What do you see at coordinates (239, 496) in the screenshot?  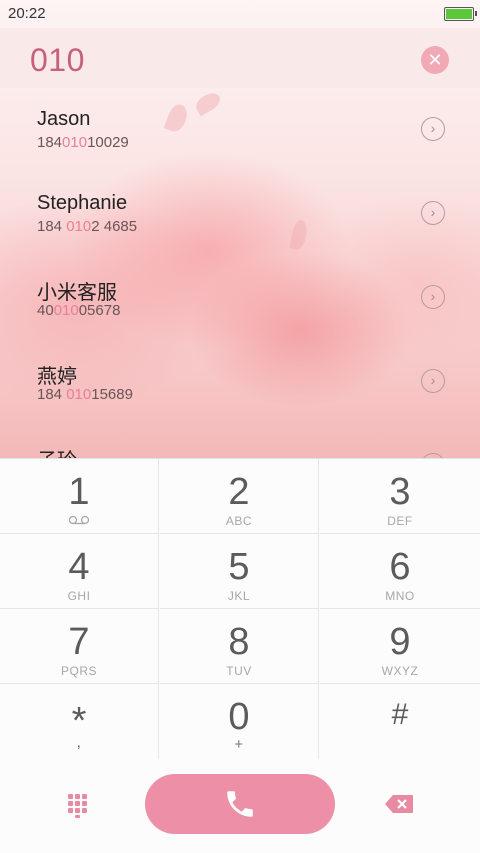 I see `key-2: 2 ABC` at bounding box center [239, 496].